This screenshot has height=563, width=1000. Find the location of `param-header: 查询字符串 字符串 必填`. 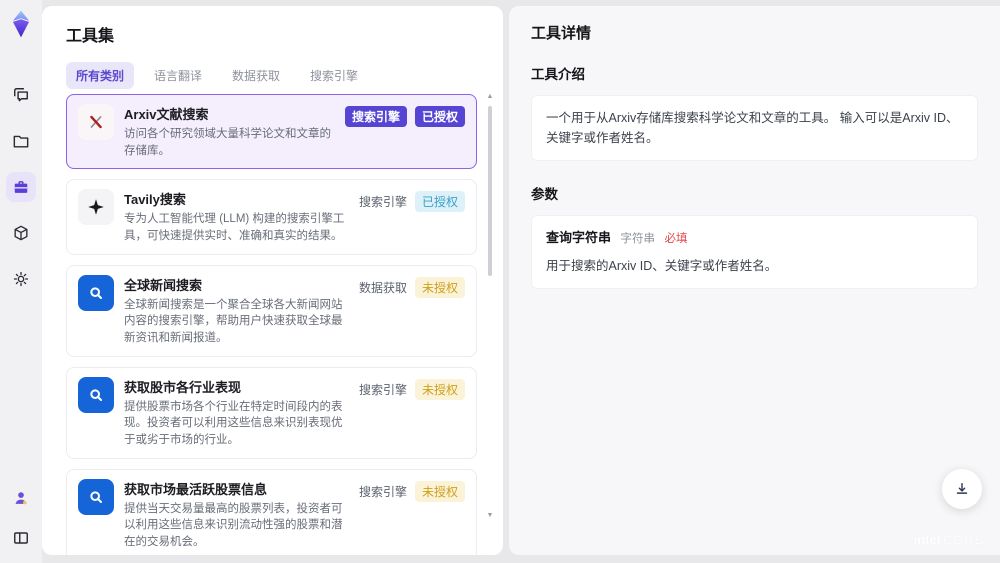

param-header: 查询字符串 字符串 必填 is located at coordinates (754, 238).